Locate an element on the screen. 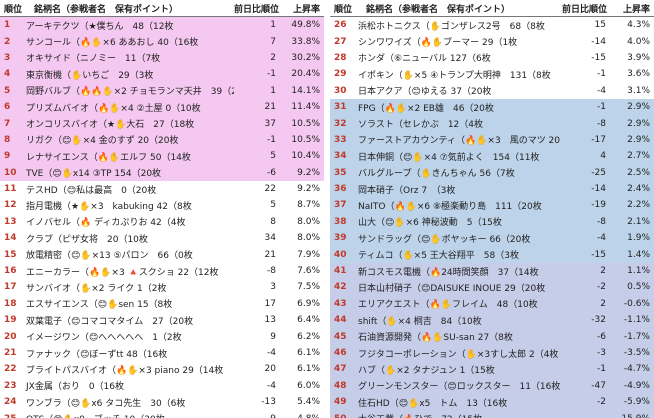 Image resolution: width=654 pixels, height=418 pixels. name-cell: ファナック（😊ぼーずtt 48（16枚 is located at coordinates (97, 354).